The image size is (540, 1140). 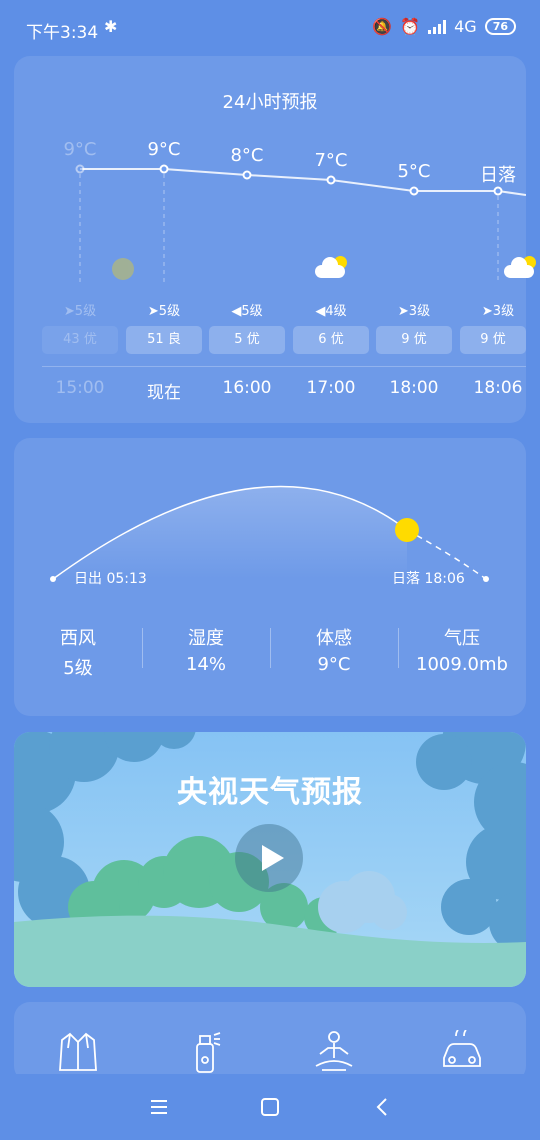 What do you see at coordinates (164, 340) in the screenshot?
I see `hourly-aqi: 51 良` at bounding box center [164, 340].